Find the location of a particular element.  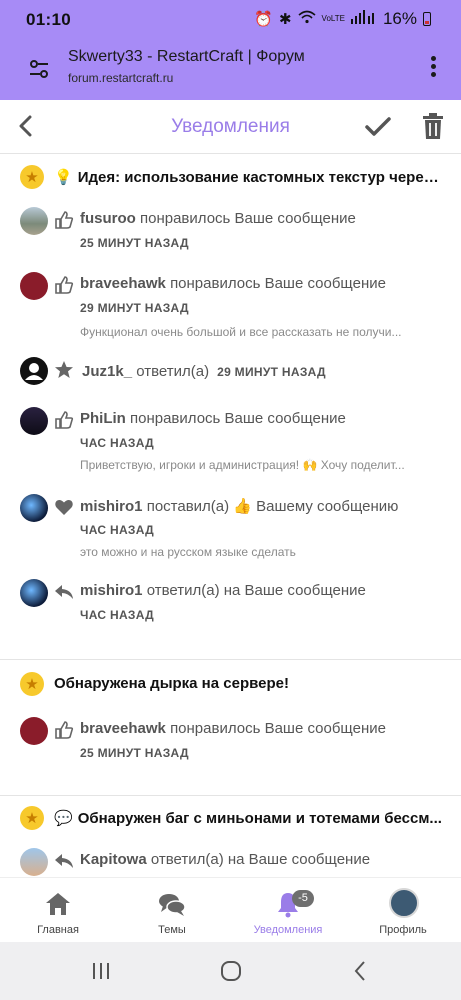

page-url: forum.restartcraft.ru is located at coordinates (120, 78).